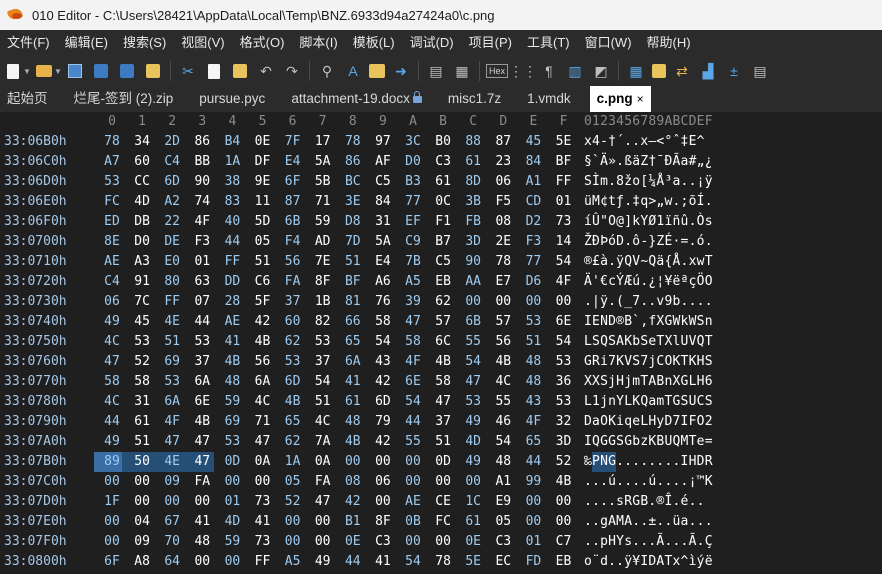 Image resolution: width=882 pixels, height=574 pixels. Describe the element at coordinates (648, 442) in the screenshot. I see `ascii-text: IQGGSGbzKBUQMTe=` at that location.